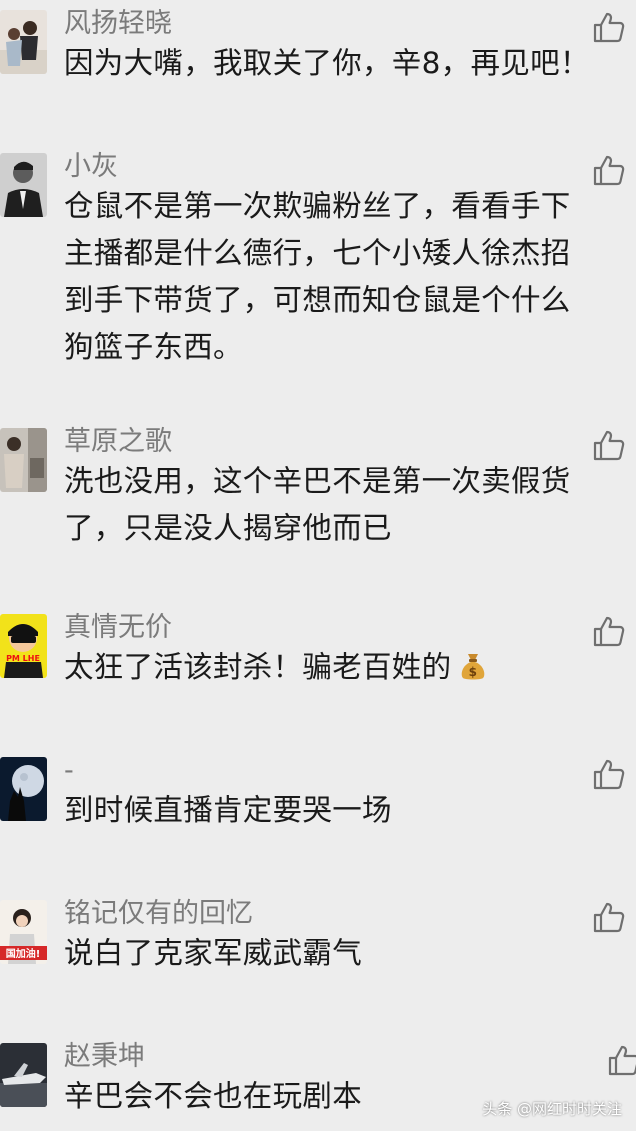 The width and height of the screenshot is (636, 1131). What do you see at coordinates (23, 658) in the screenshot?
I see `avatar-text: PM LHE` at bounding box center [23, 658].